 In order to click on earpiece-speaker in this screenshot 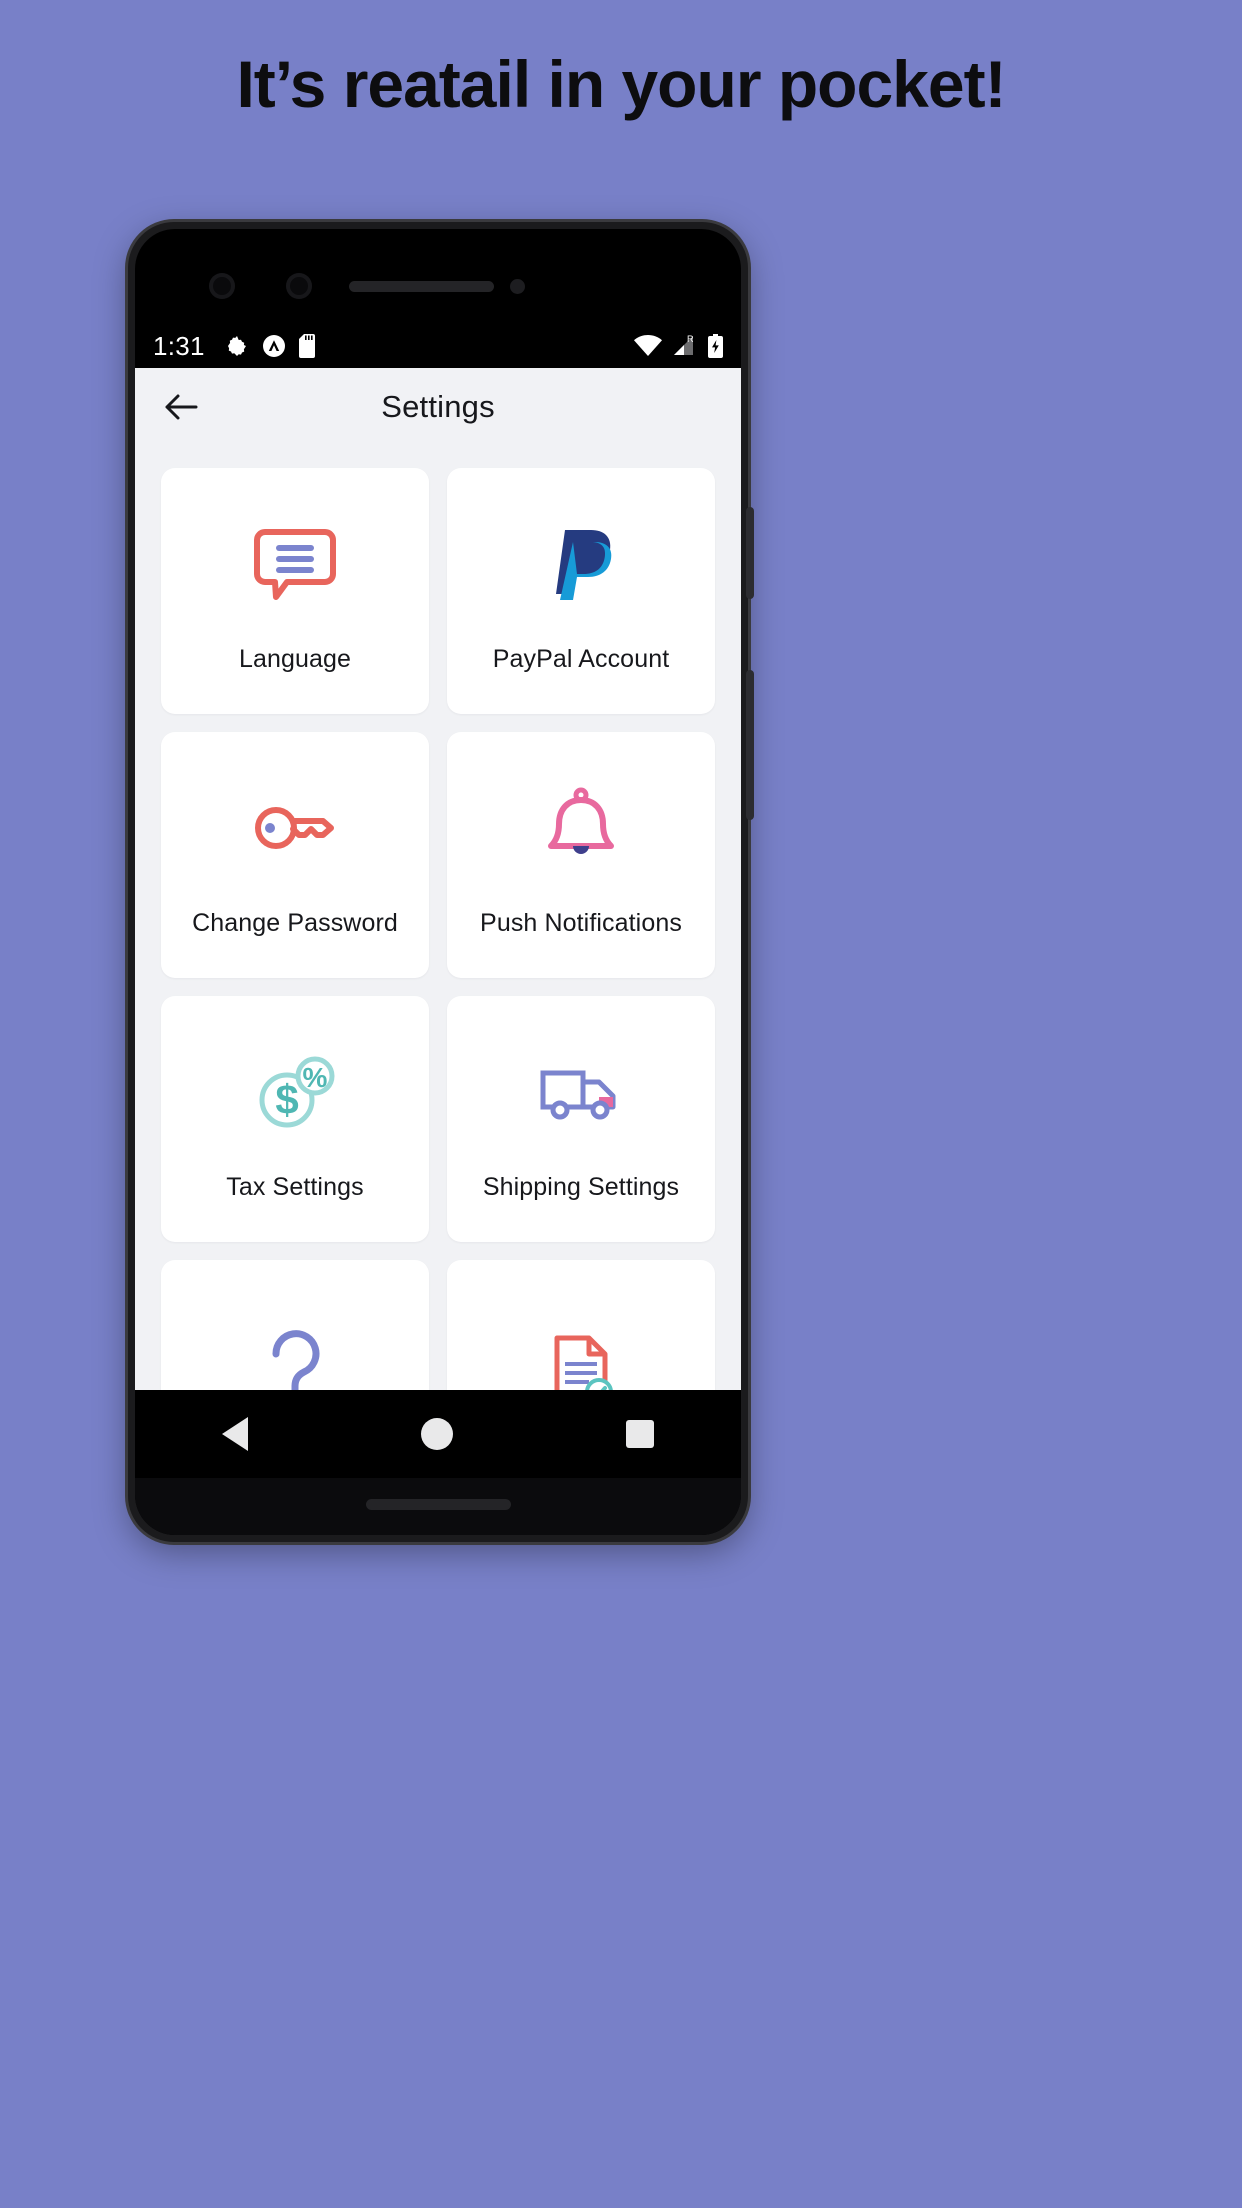, I will do `click(421, 286)`.